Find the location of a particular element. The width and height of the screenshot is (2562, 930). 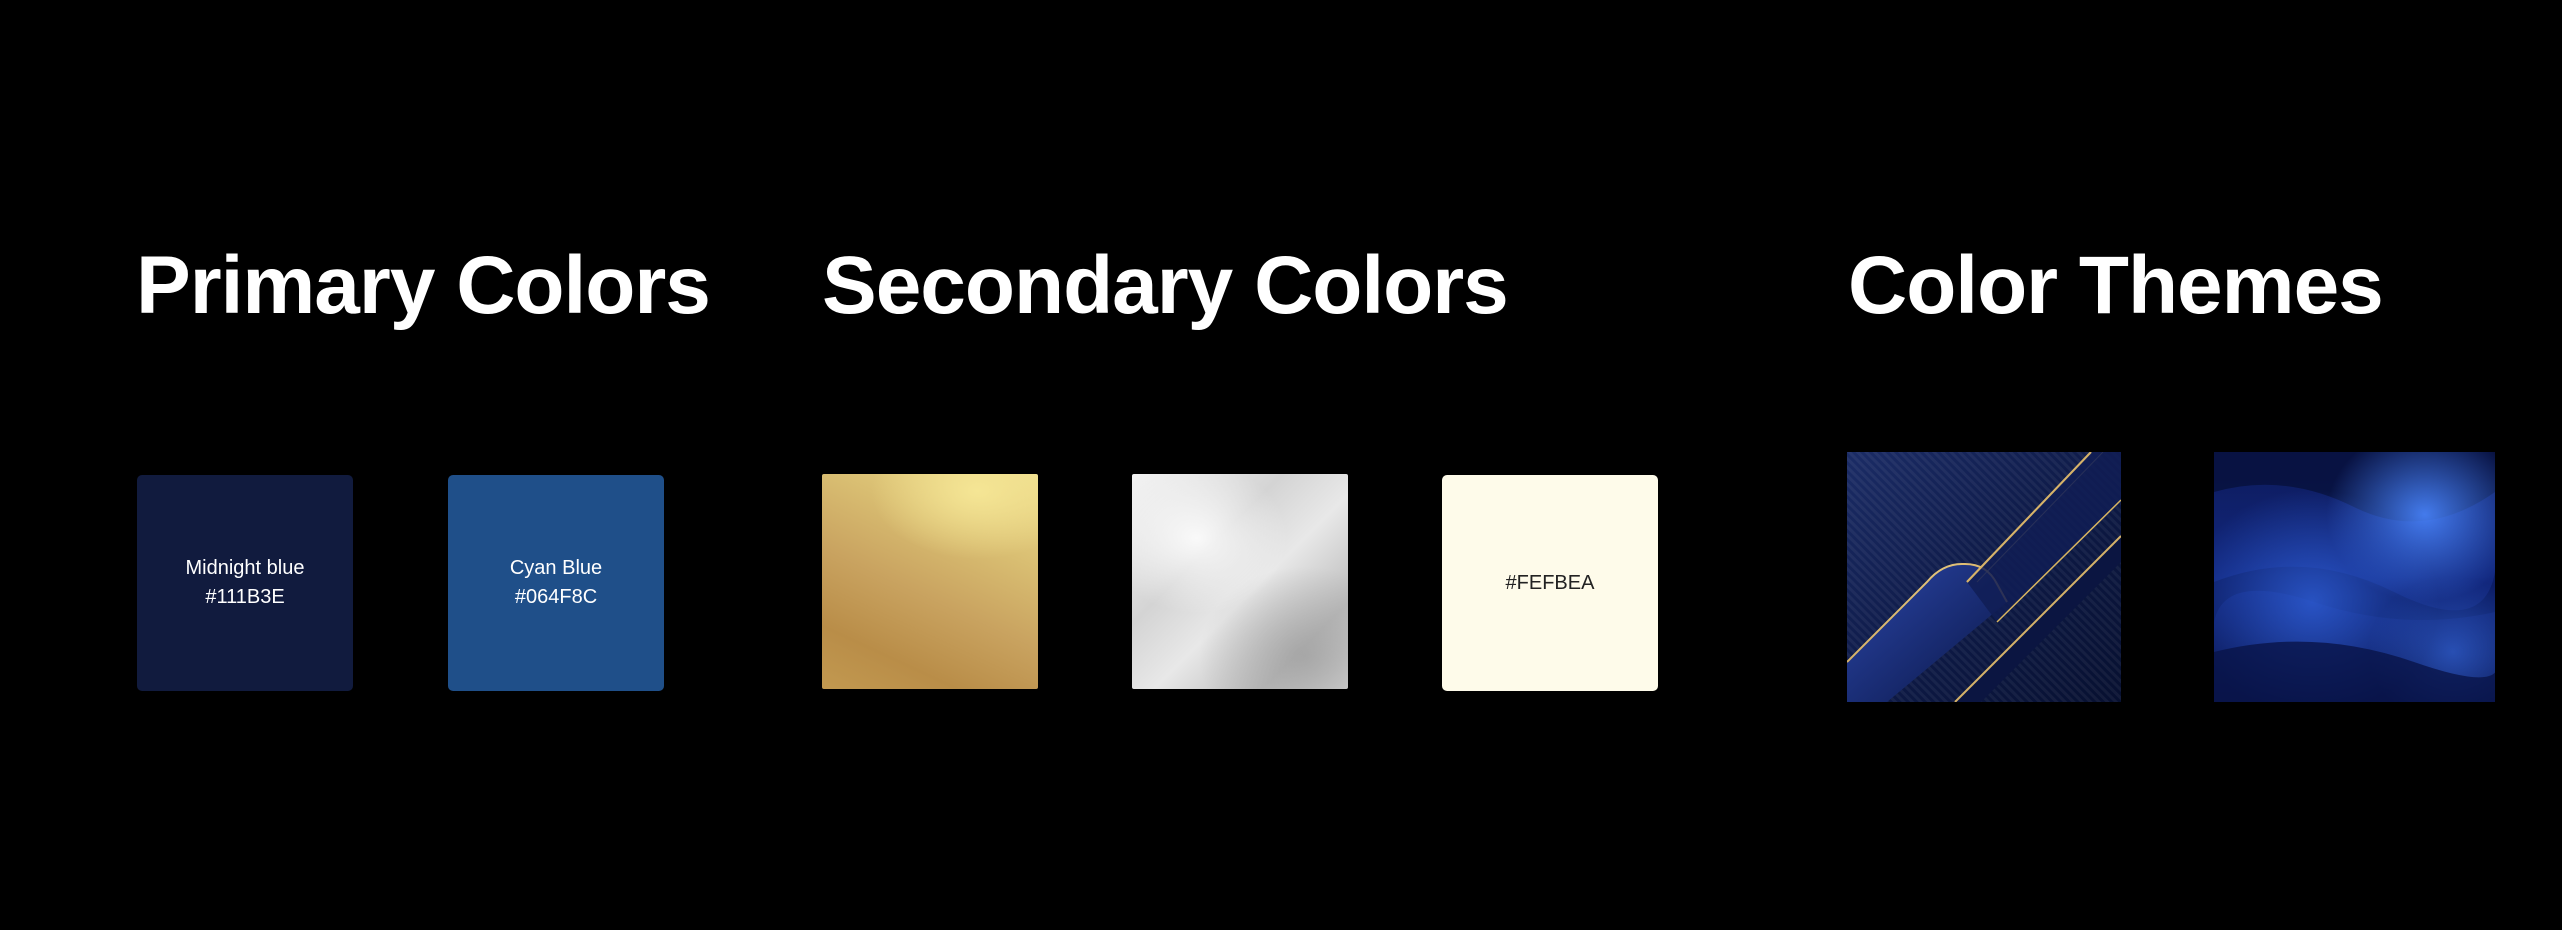

silver-texture-swatch is located at coordinates (1240, 581).